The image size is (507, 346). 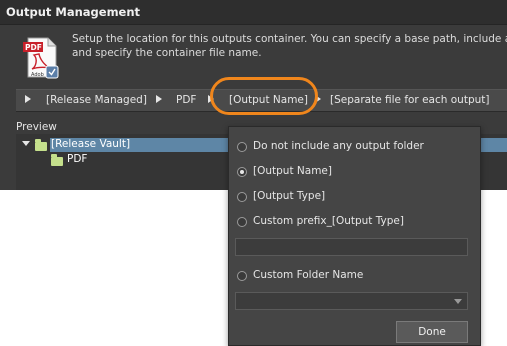 What do you see at coordinates (77, 159) in the screenshot?
I see `tree-item-pdf: PDF` at bounding box center [77, 159].